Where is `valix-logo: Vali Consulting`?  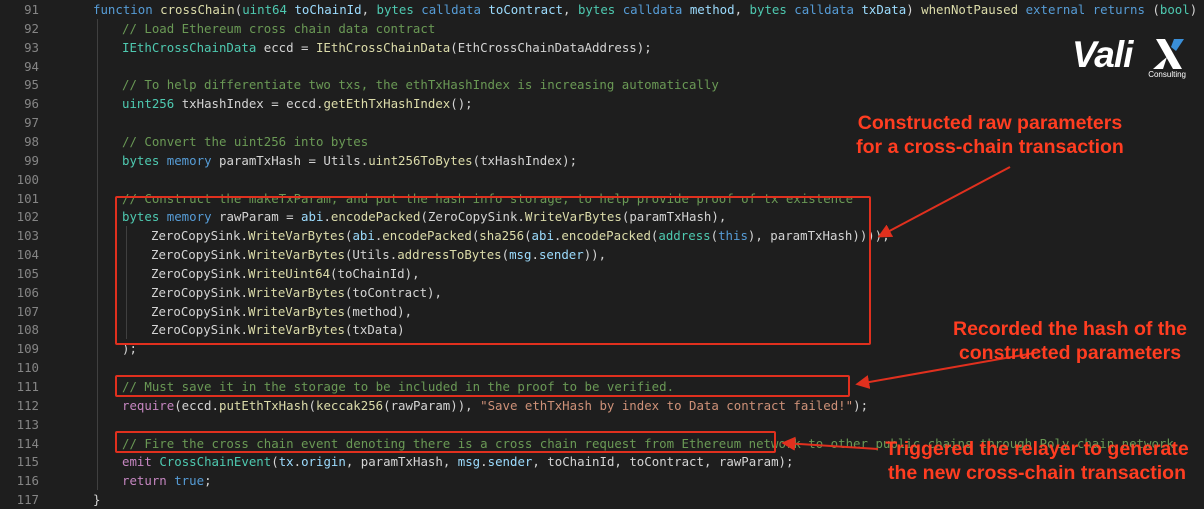 valix-logo: Vali Consulting is located at coordinates (1130, 57).